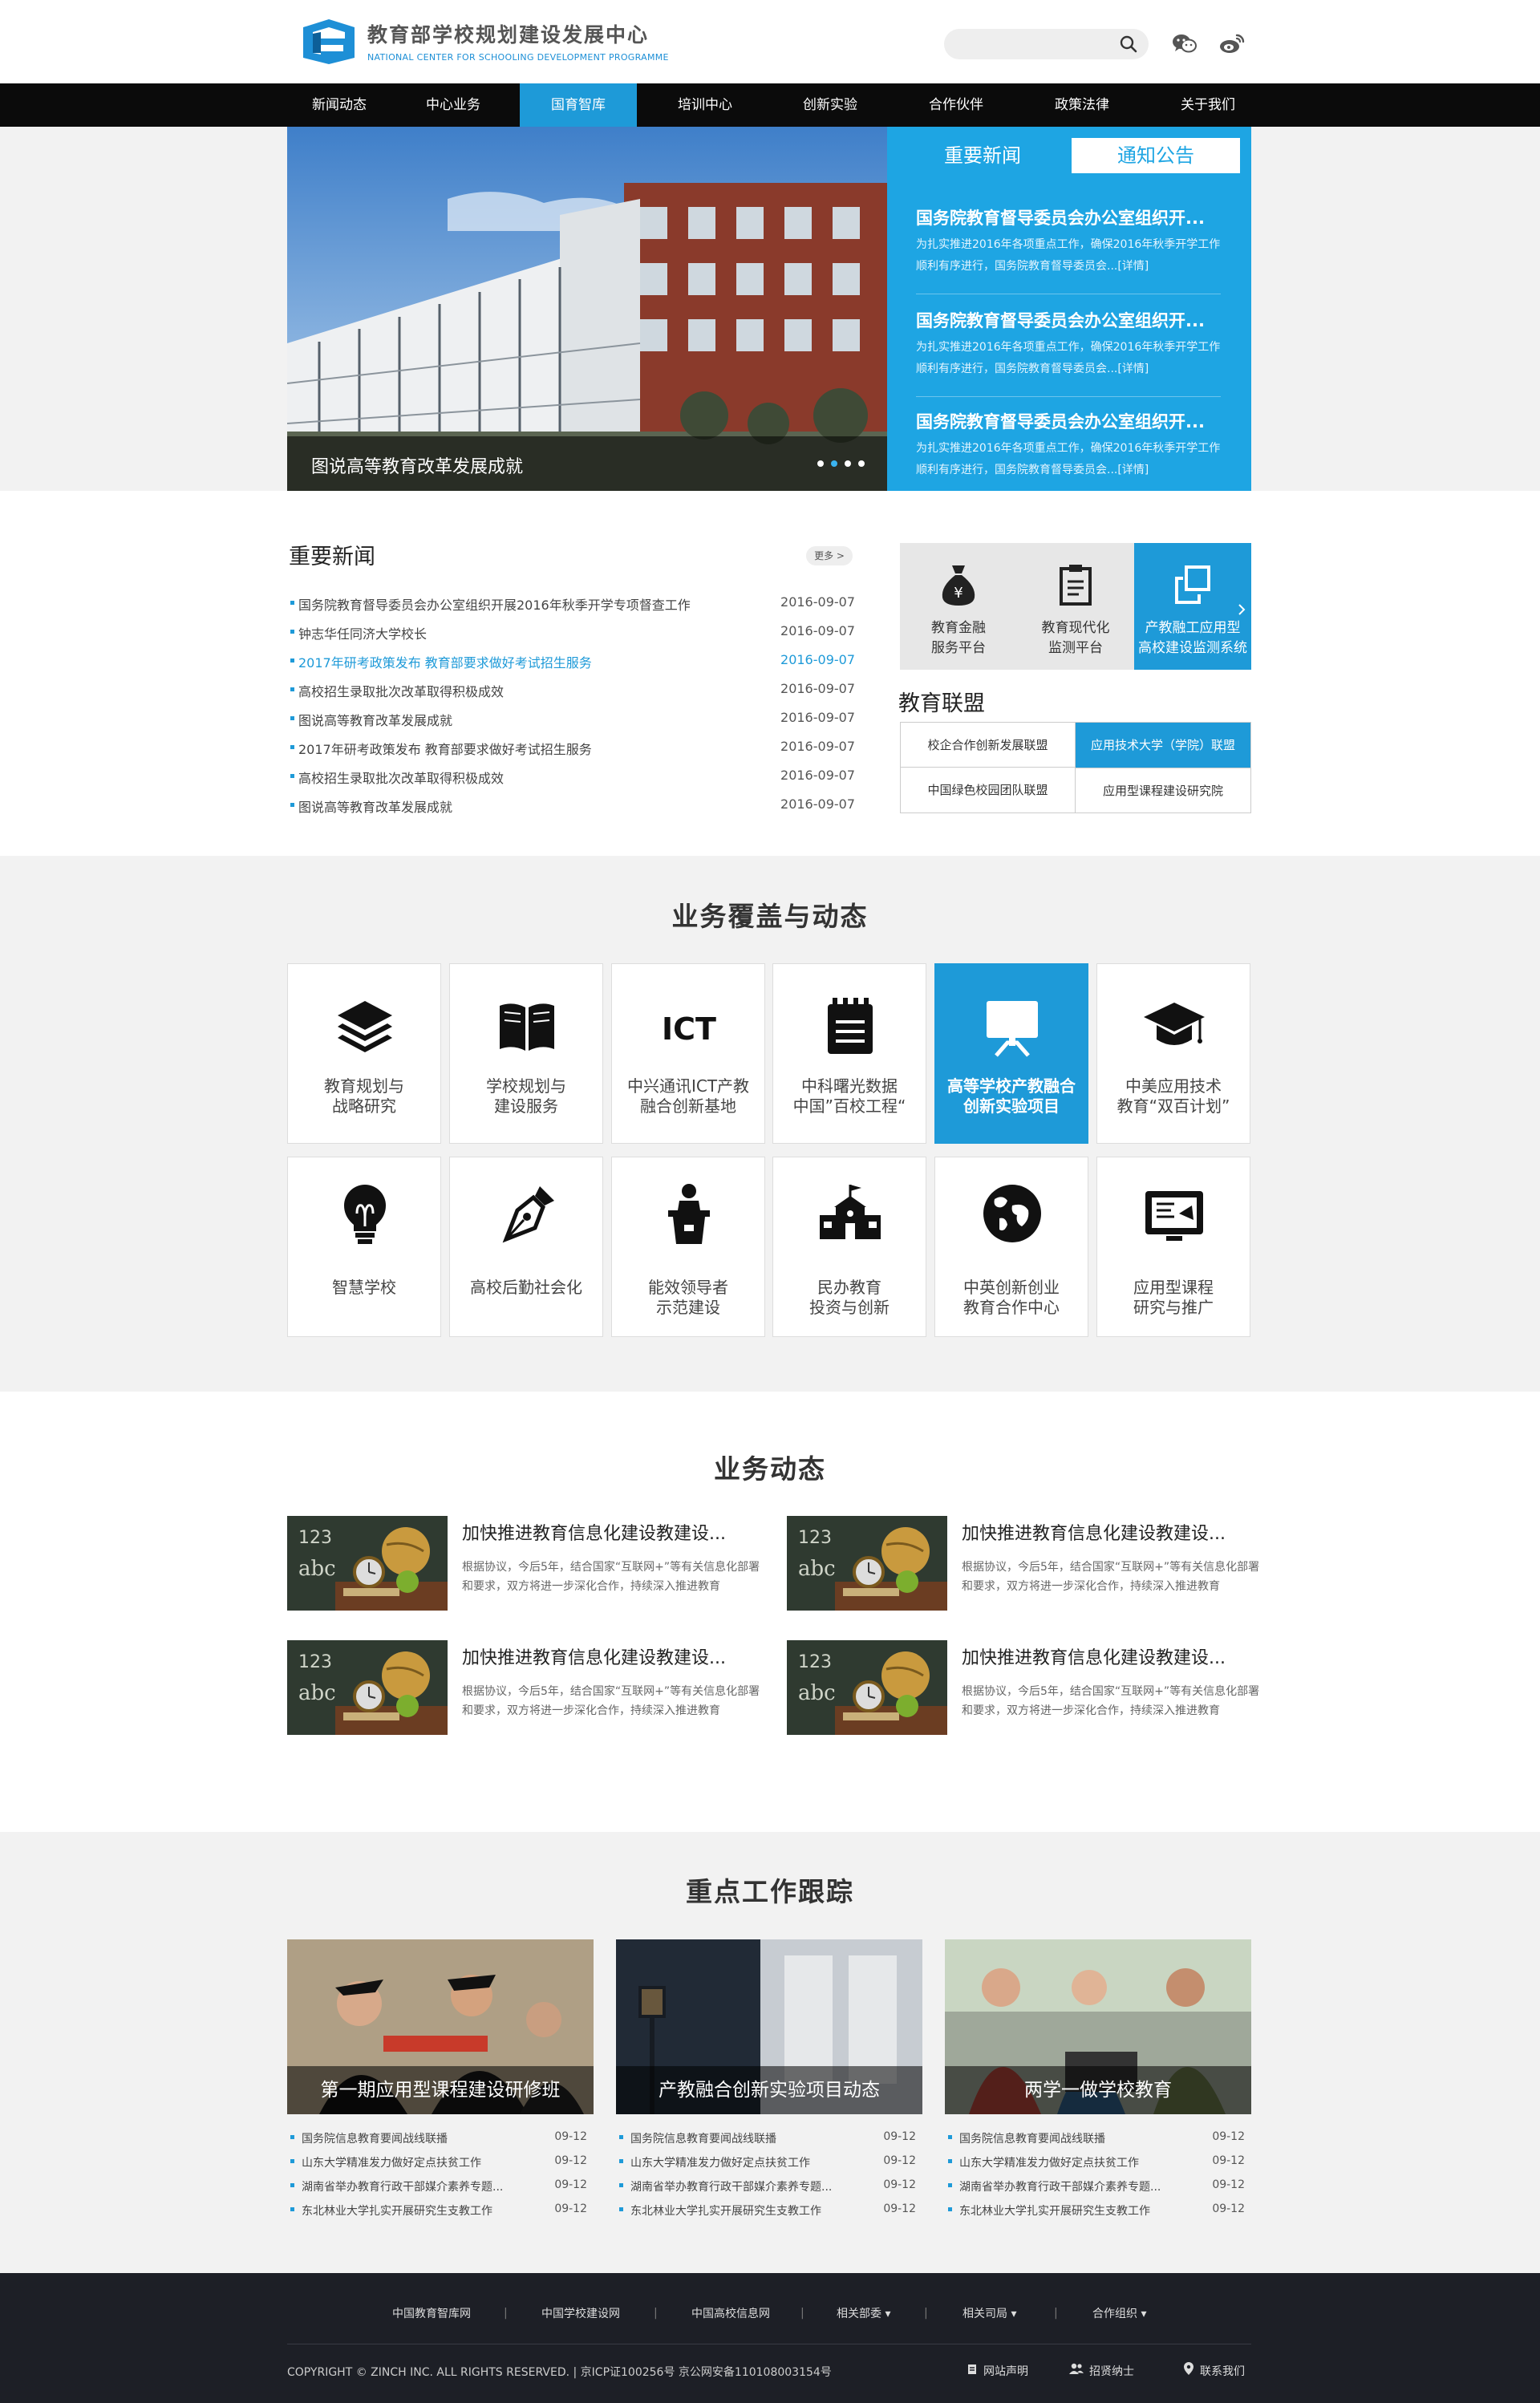 This screenshot has height=2403, width=1540. I want to click on nav-item-about: 关于我们, so click(1207, 105).